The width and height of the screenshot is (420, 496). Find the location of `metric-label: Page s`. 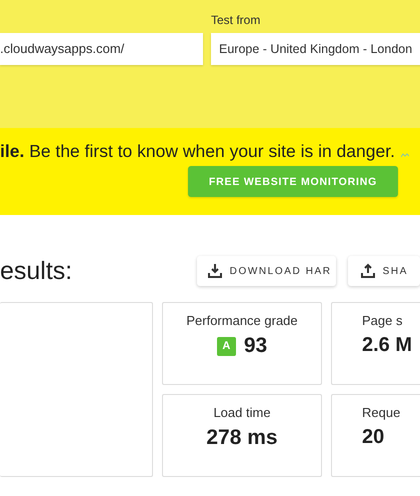

metric-label: Page s is located at coordinates (382, 320).